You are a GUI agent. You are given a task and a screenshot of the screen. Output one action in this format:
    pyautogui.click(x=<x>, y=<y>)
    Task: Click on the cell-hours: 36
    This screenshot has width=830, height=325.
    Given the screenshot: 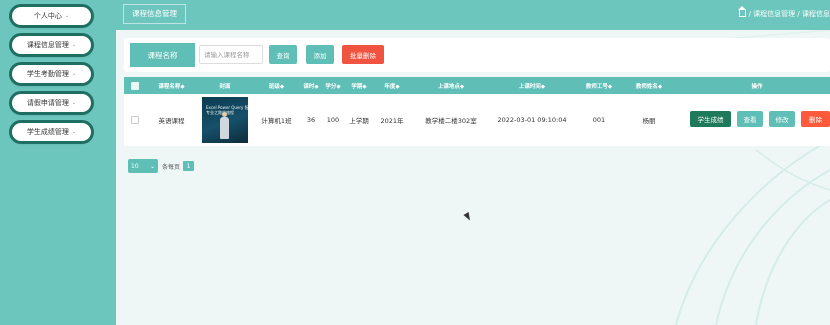 What is the action you would take?
    pyautogui.click(x=311, y=120)
    